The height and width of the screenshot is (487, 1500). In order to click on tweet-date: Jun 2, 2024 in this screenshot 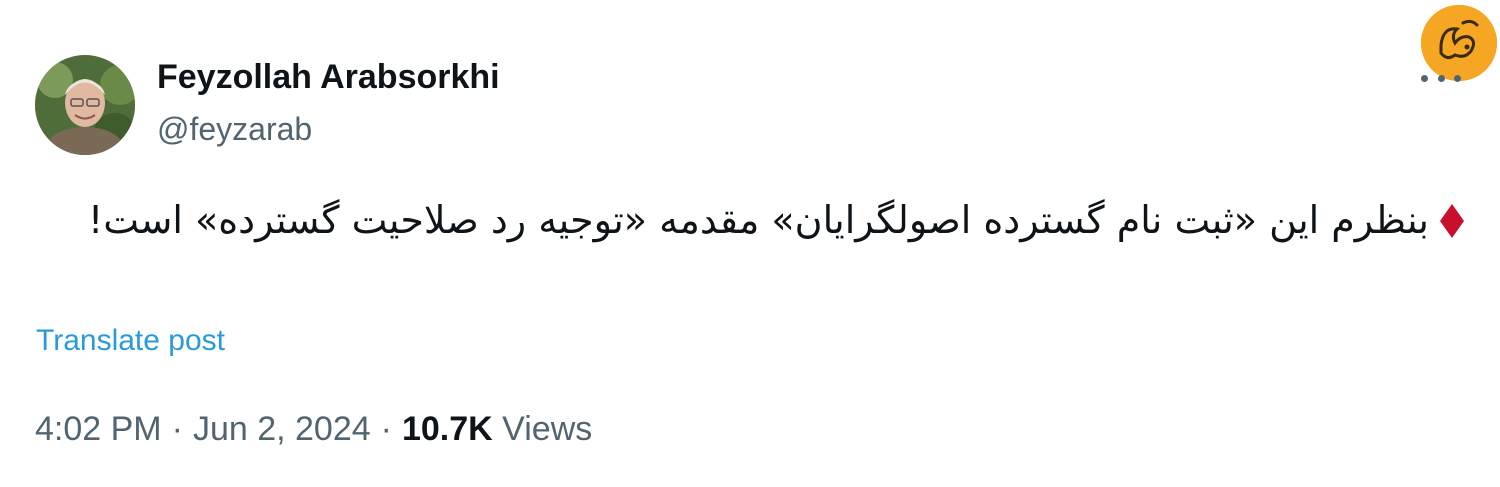, I will do `click(282, 429)`.